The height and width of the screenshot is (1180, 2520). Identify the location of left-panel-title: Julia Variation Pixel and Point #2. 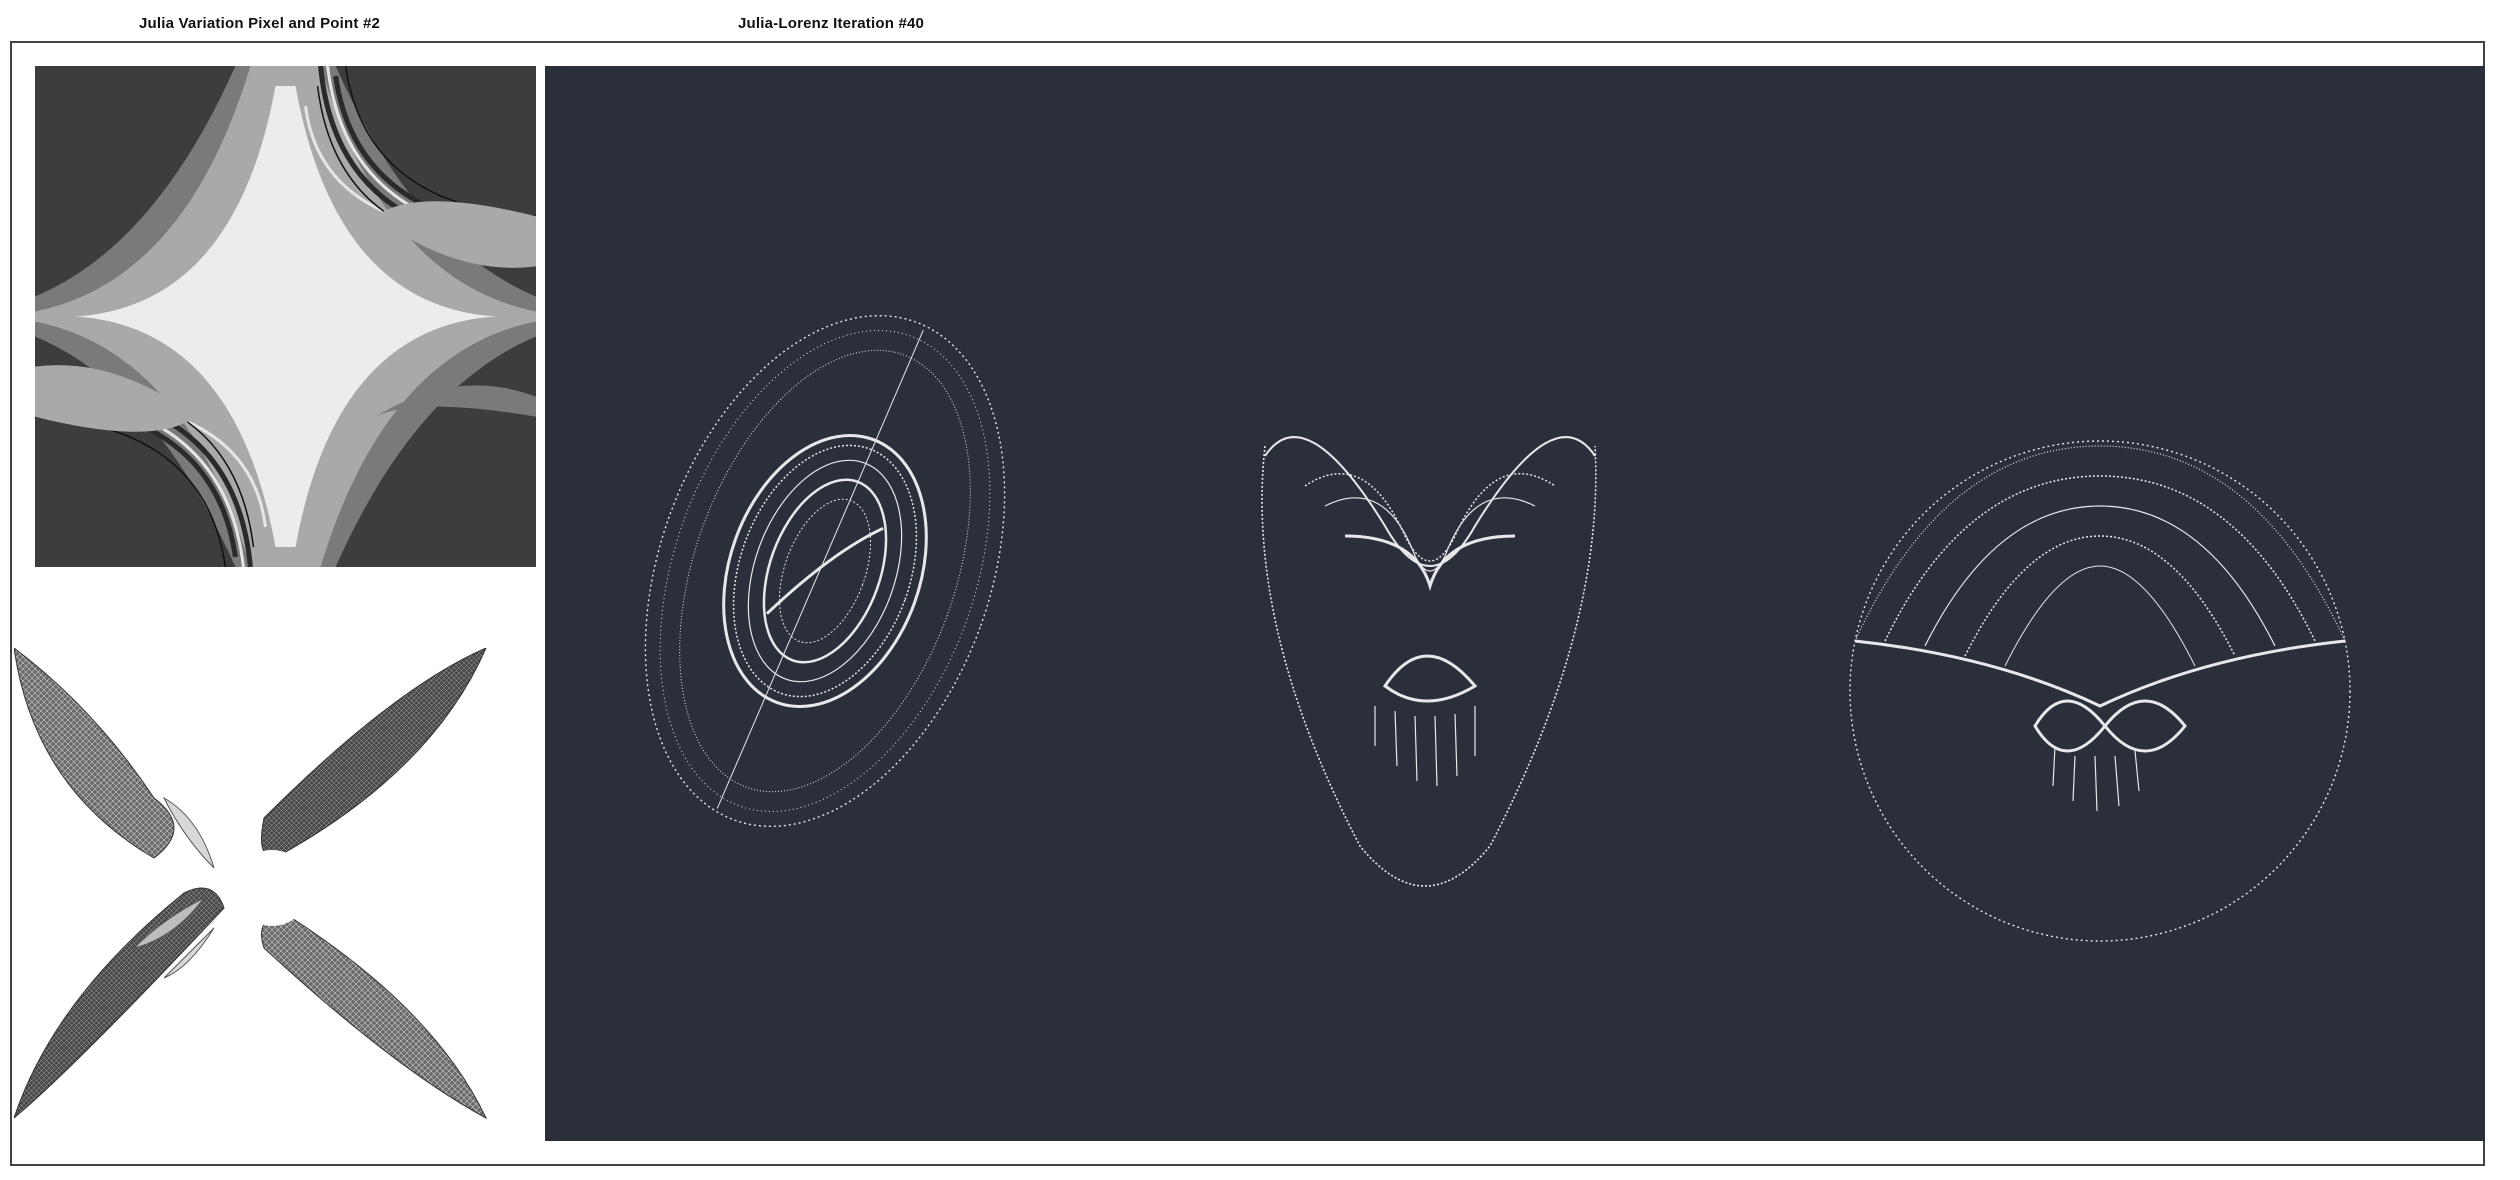
(260, 23).